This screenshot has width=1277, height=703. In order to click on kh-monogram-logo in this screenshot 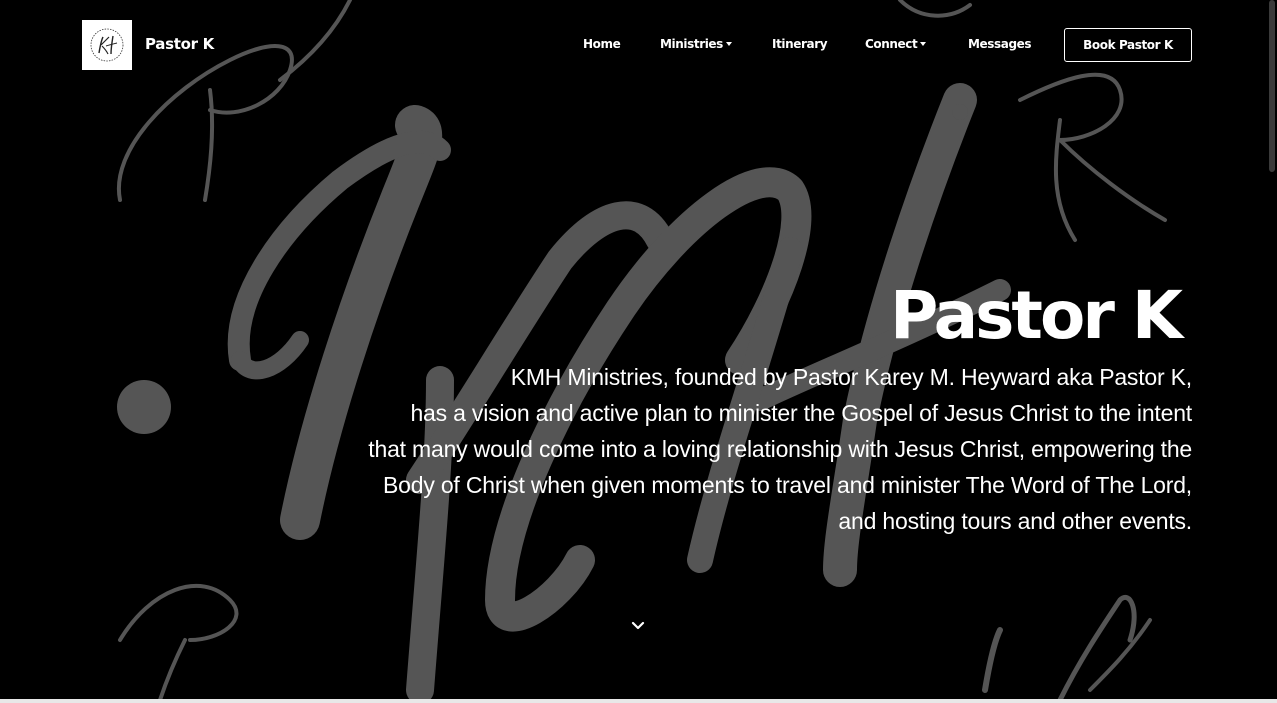, I will do `click(107, 45)`.